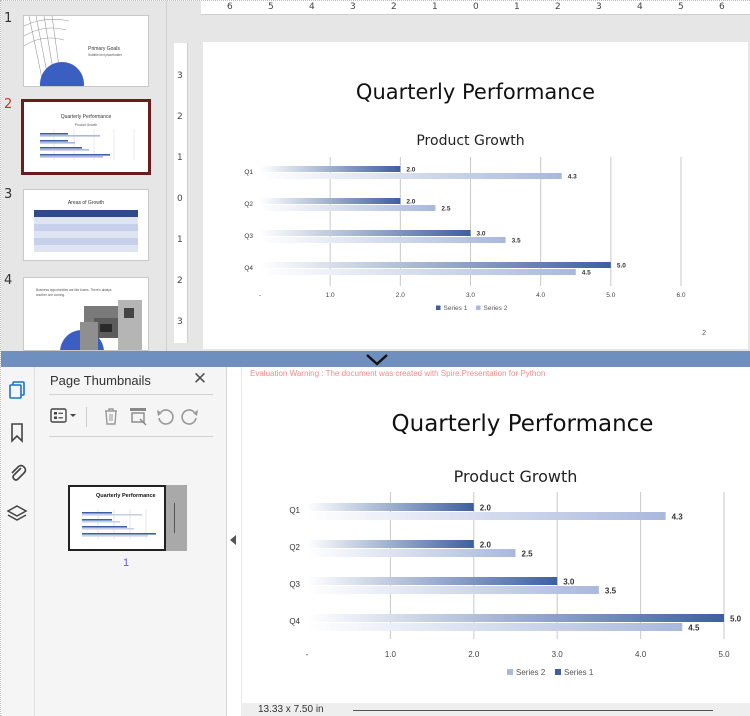 Image resolution: width=750 pixels, height=716 pixels. I want to click on chevron-down-icon, so click(377, 359).